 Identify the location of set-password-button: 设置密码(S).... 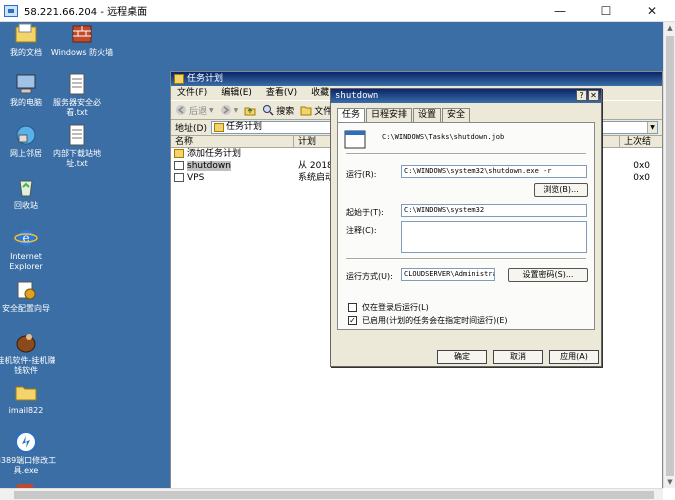
(548, 275).